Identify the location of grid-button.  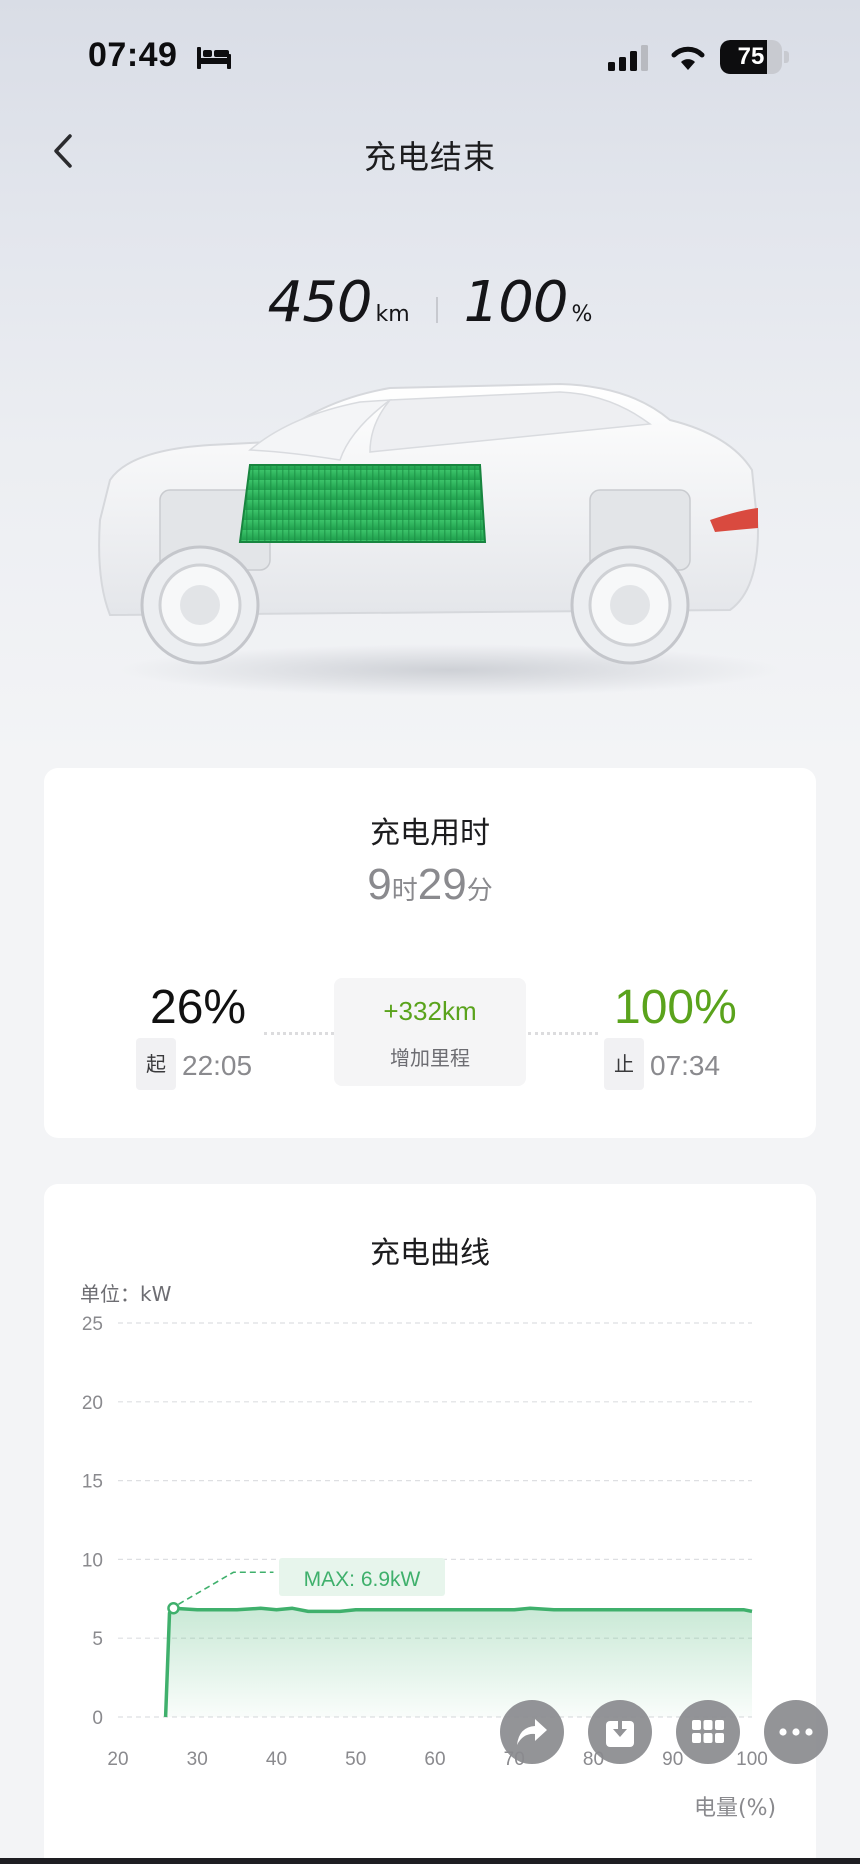
(708, 1732).